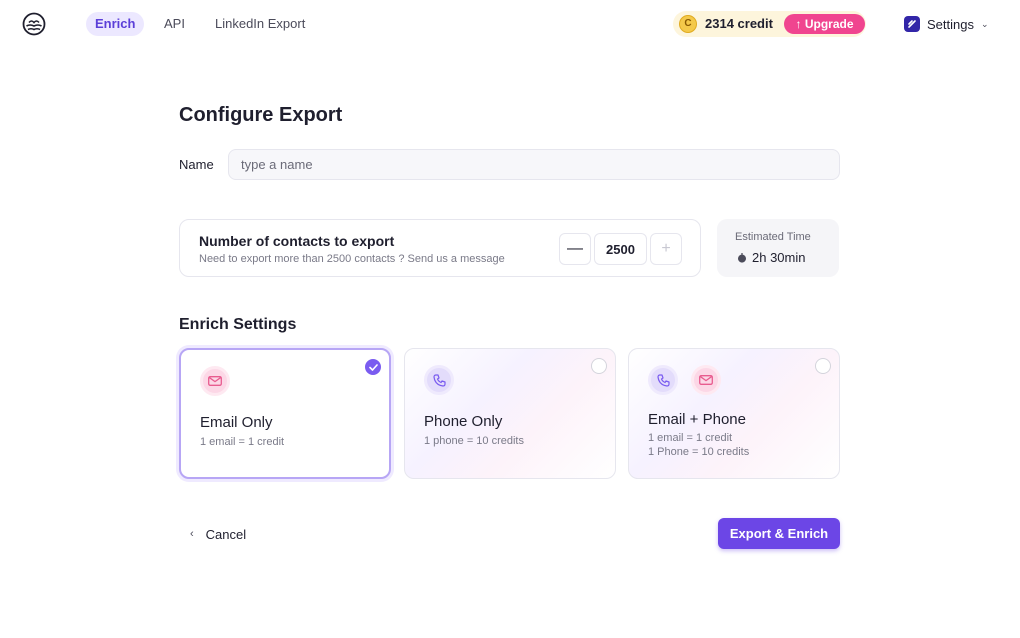 This screenshot has height=638, width=1020. What do you see at coordinates (510, 413) in the screenshot?
I see `option-phone-only: Phone Only 1 phone = 10 credits` at bounding box center [510, 413].